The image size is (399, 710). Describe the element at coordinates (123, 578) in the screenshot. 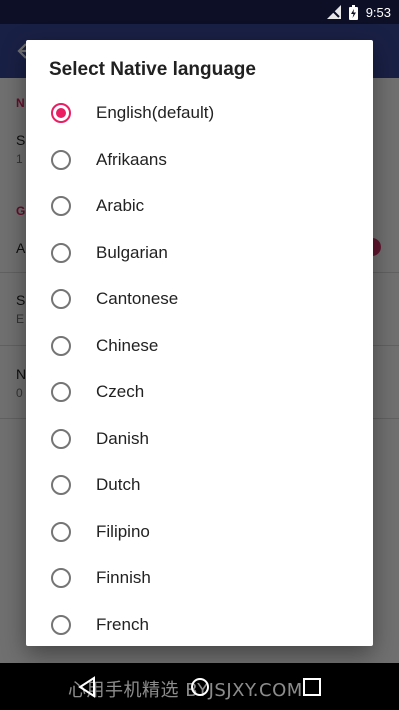

I see `language-option-label: Finnish` at that location.